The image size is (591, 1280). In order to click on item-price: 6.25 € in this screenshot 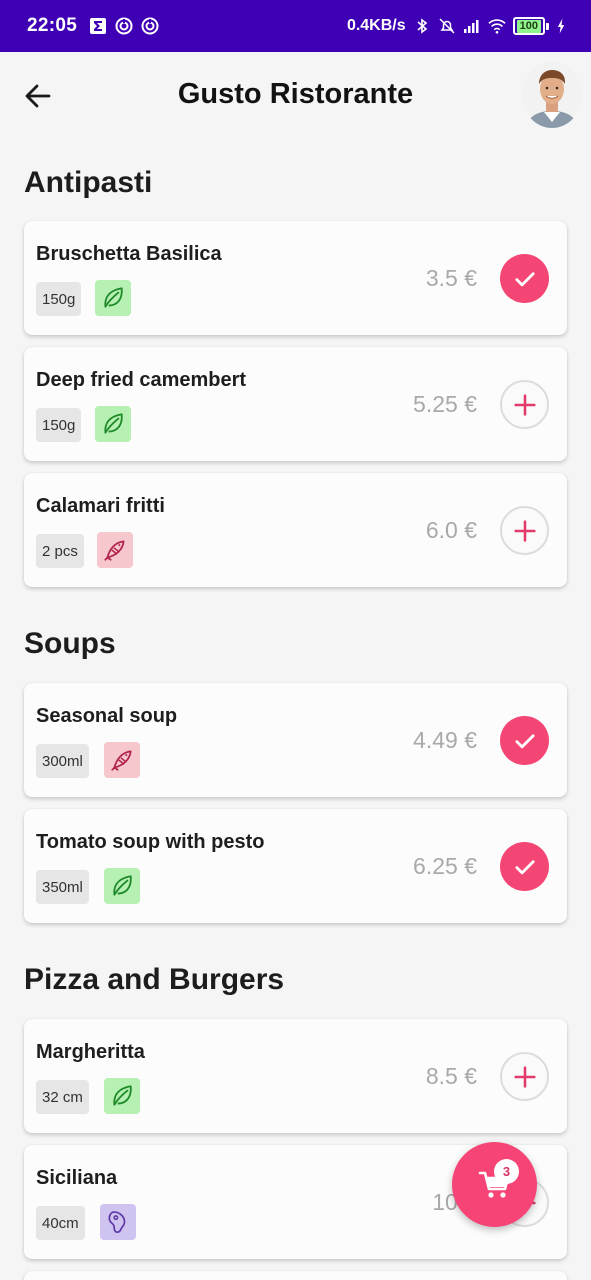, I will do `click(445, 866)`.